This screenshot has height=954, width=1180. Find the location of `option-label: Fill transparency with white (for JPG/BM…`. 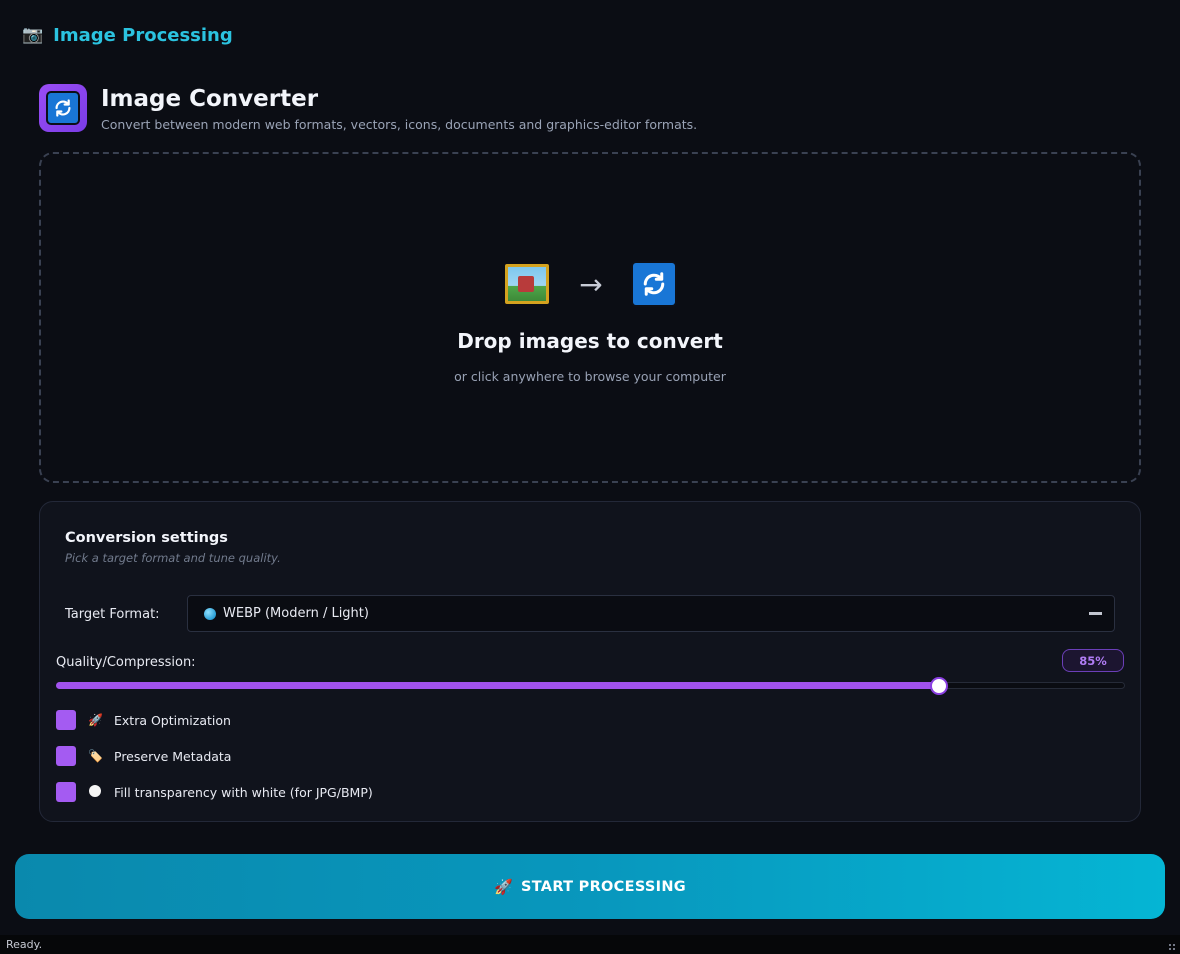

option-label: Fill transparency with white (for JPG/BM… is located at coordinates (243, 792).